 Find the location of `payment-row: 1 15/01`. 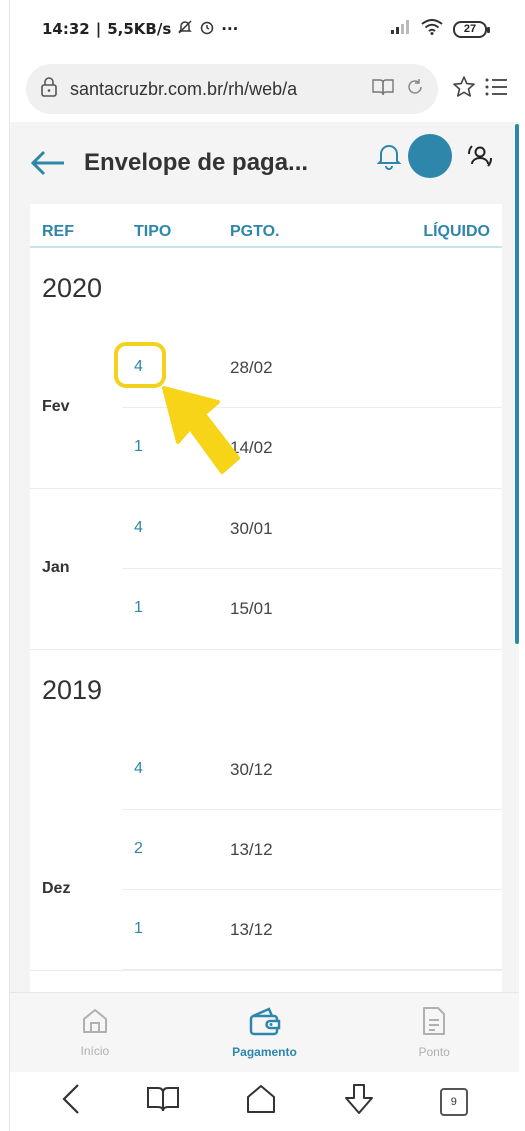

payment-row: 1 15/01 is located at coordinates (312, 609).